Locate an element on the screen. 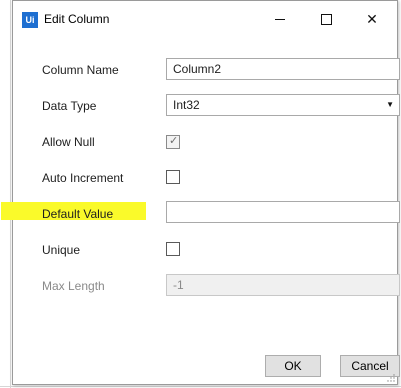 Image resolution: width=401 pixels, height=388 pixels. maximize-icon is located at coordinates (326, 19).